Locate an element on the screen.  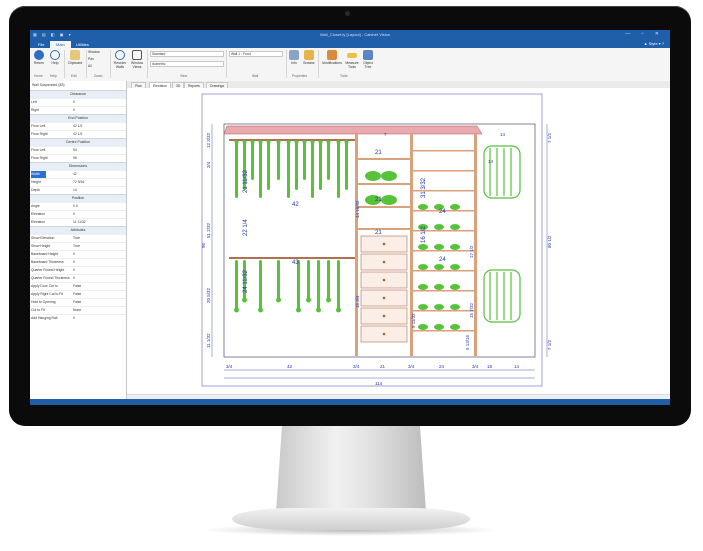
tab-utilities: Utilities is located at coordinates (82, 44).